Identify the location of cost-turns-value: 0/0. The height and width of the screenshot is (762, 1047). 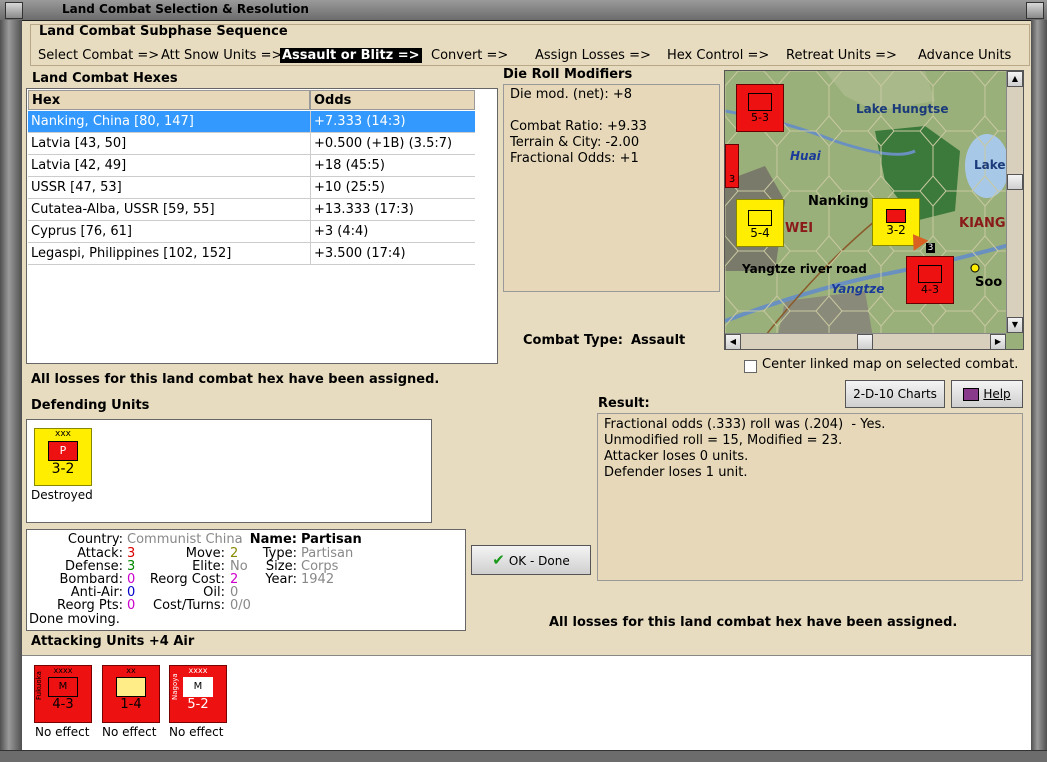
(240, 605).